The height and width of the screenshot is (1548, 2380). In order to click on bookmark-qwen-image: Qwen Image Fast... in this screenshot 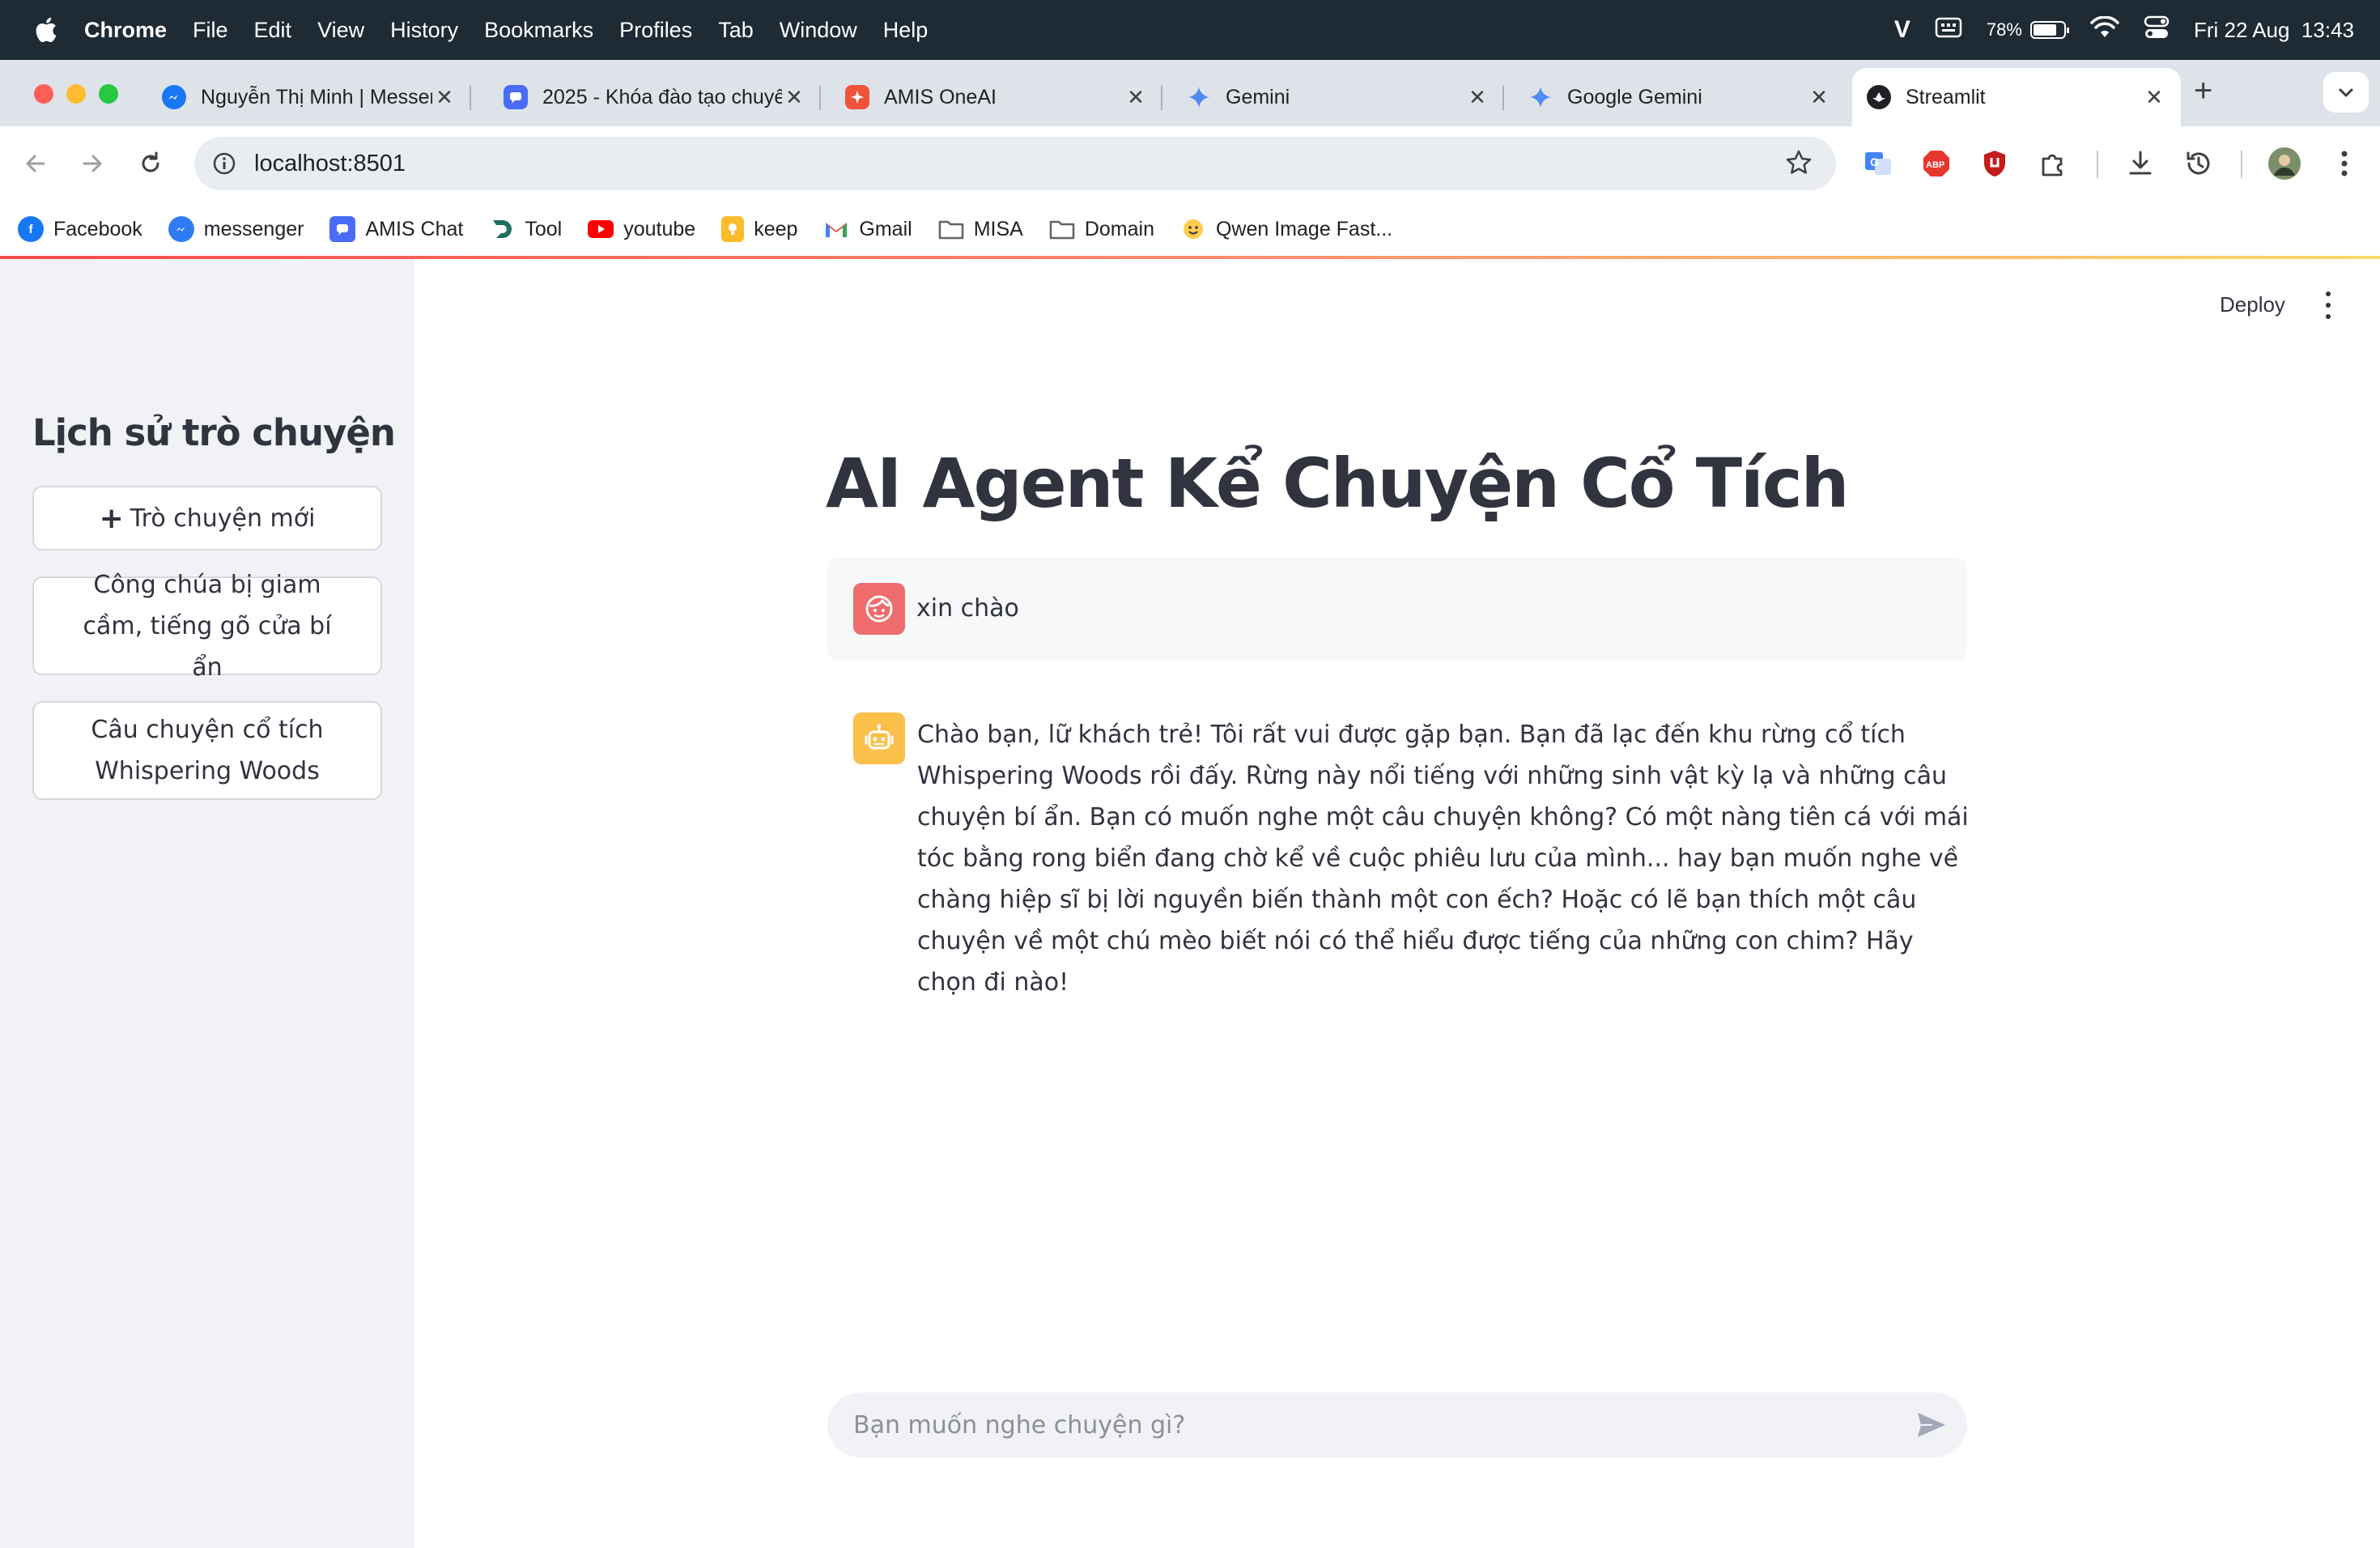, I will do `click(1286, 229)`.